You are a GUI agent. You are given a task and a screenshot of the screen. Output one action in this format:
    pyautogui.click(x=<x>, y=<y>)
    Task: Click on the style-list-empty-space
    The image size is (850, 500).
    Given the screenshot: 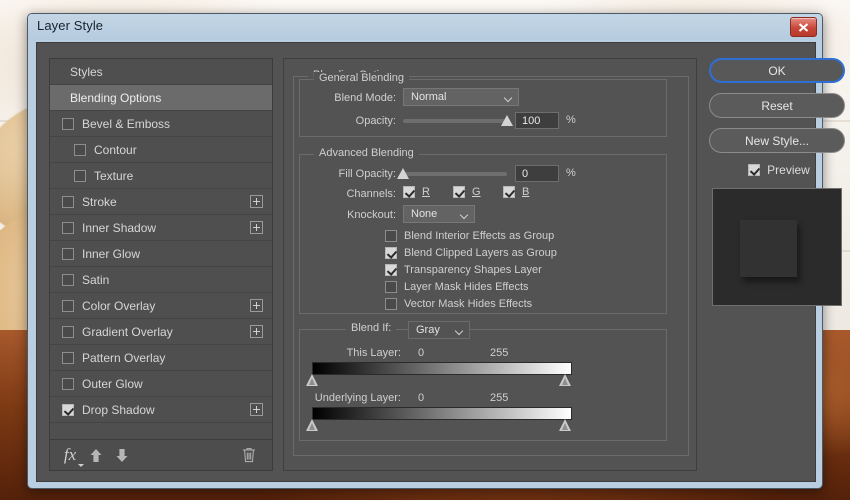 What is the action you would take?
    pyautogui.click(x=161, y=431)
    